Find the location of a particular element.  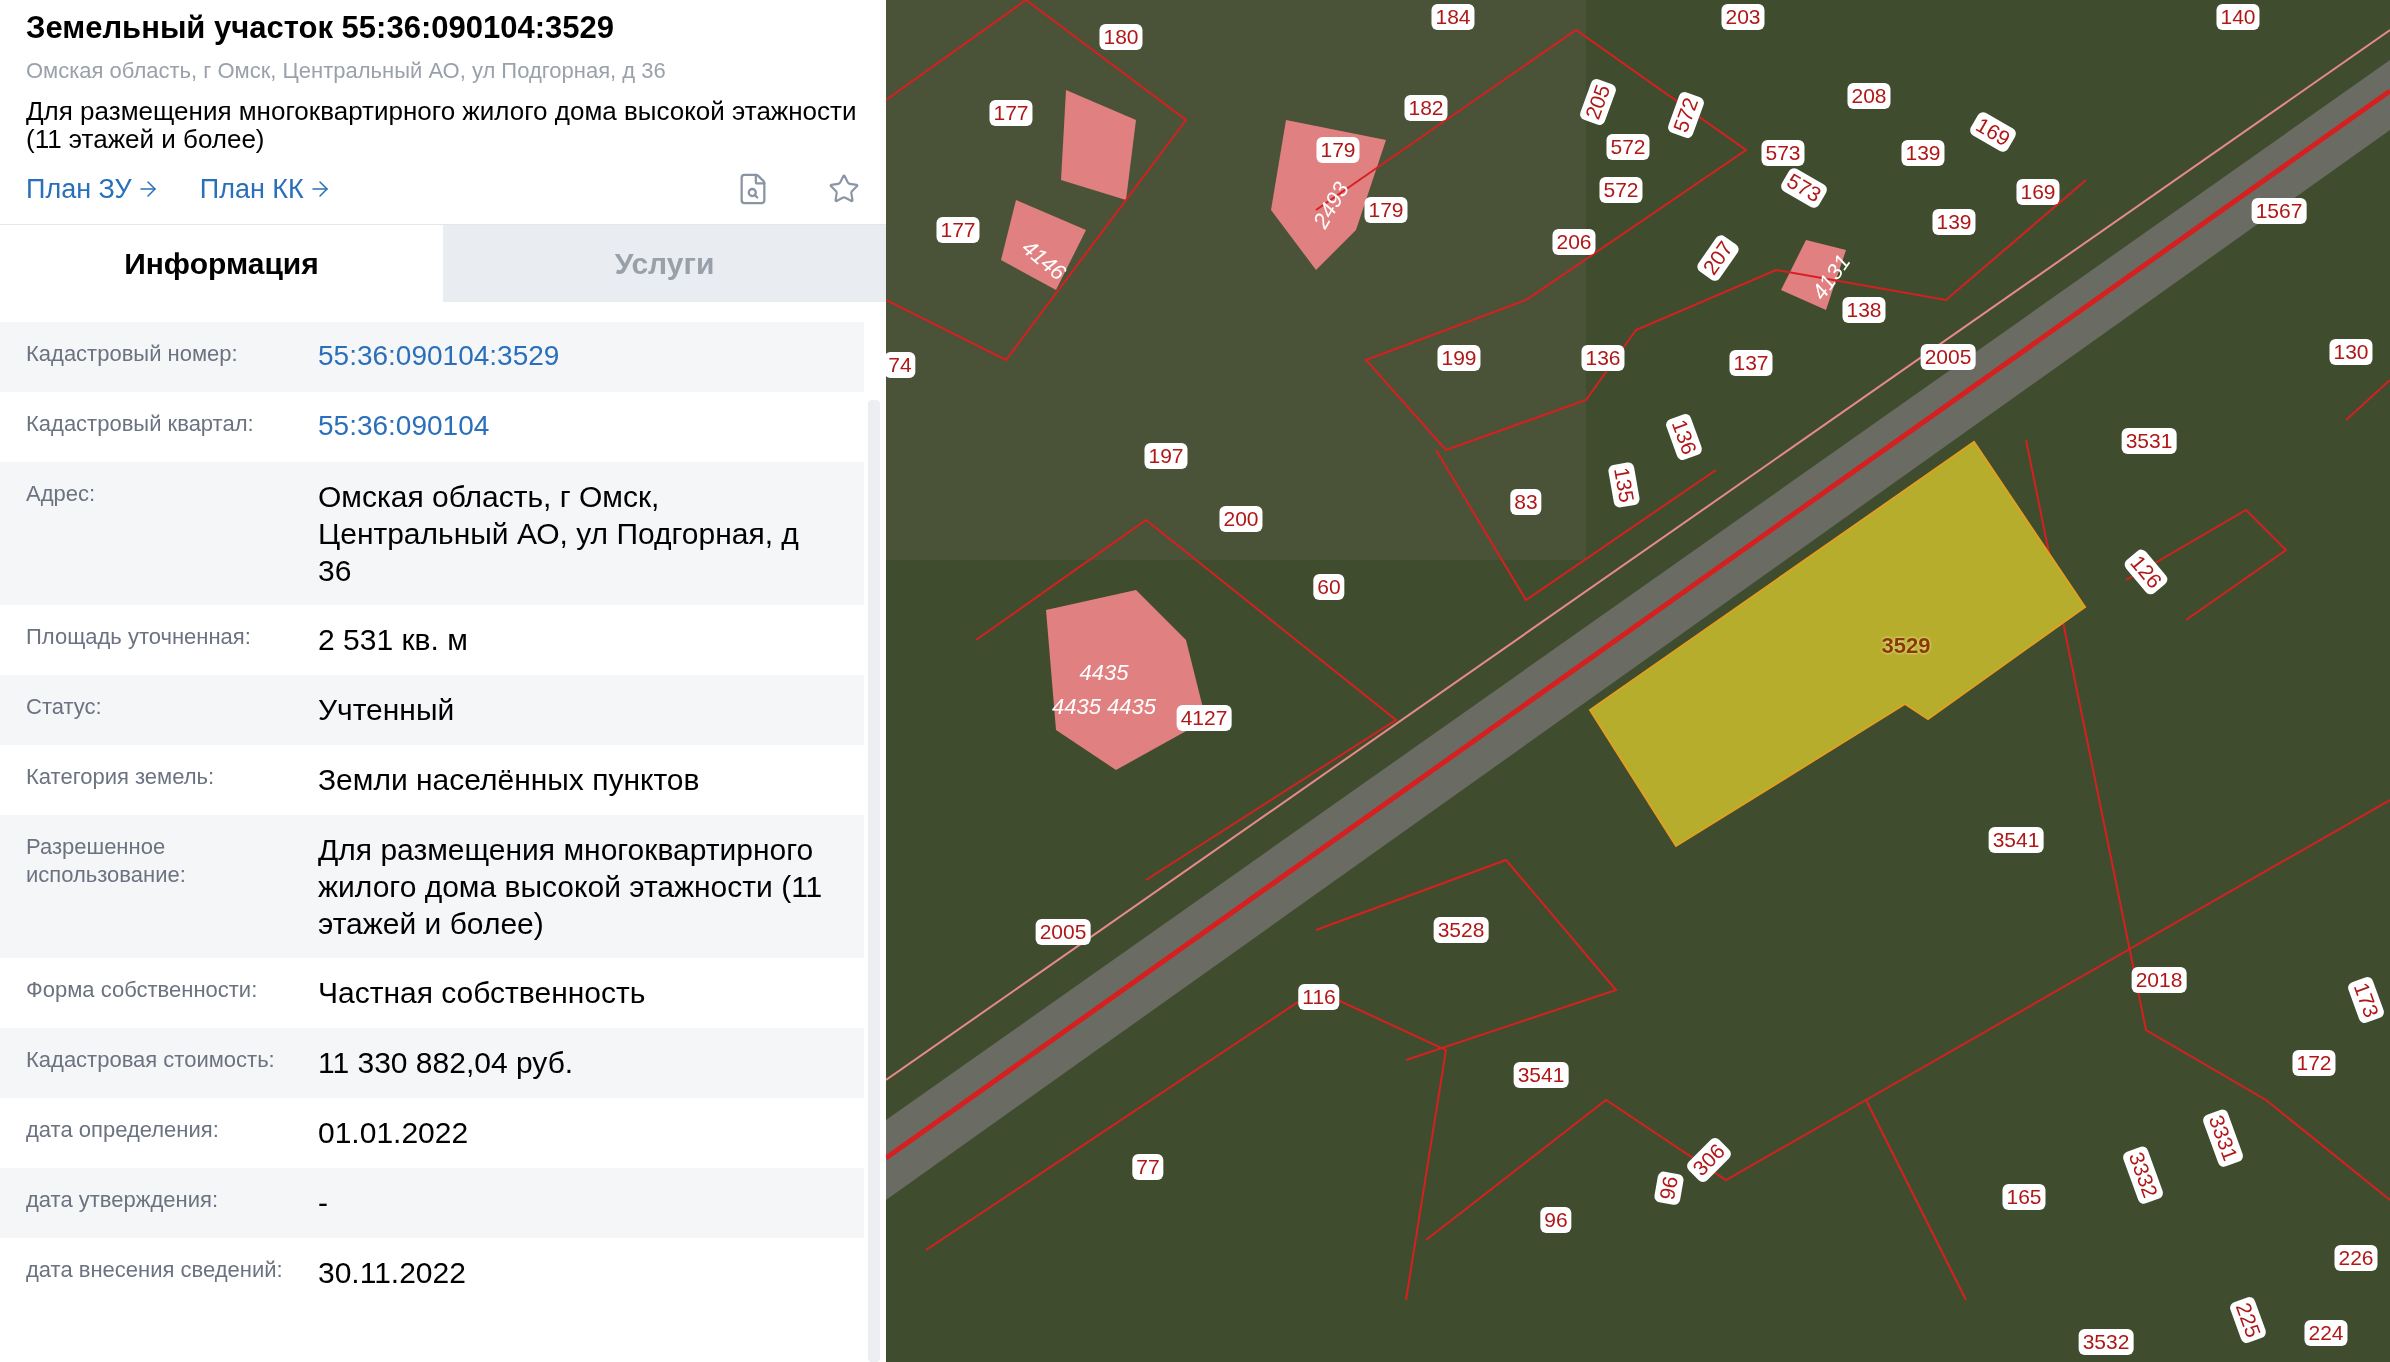

parcel-number: 4146 is located at coordinates (1044, 260).